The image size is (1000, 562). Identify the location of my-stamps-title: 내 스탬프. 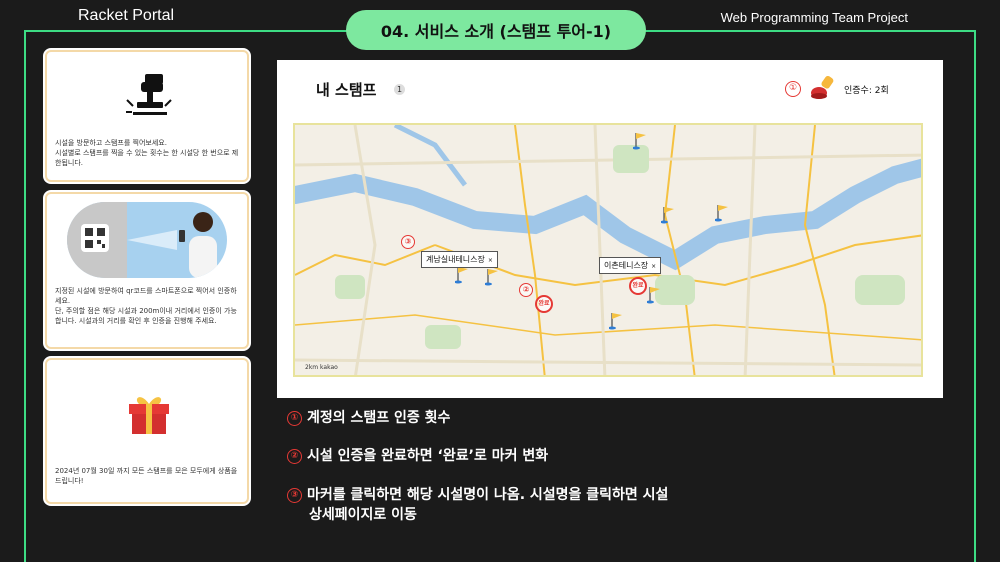
(346, 90).